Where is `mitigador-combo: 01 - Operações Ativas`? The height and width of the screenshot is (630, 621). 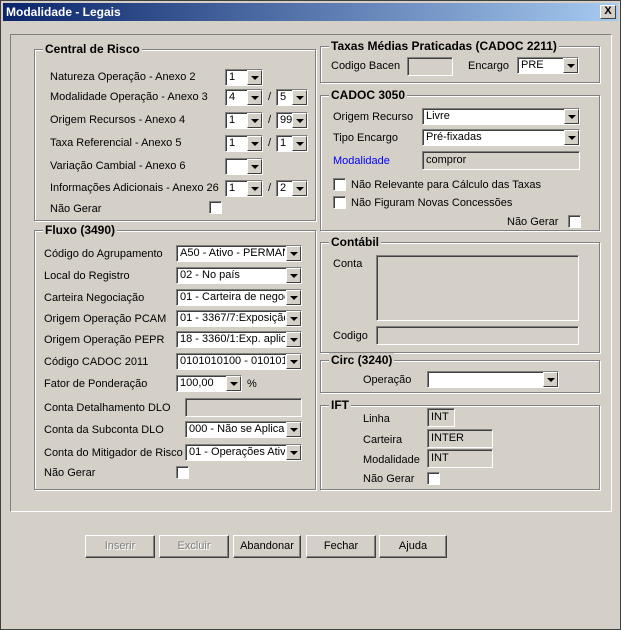 mitigador-combo: 01 - Operações Ativas is located at coordinates (243, 452).